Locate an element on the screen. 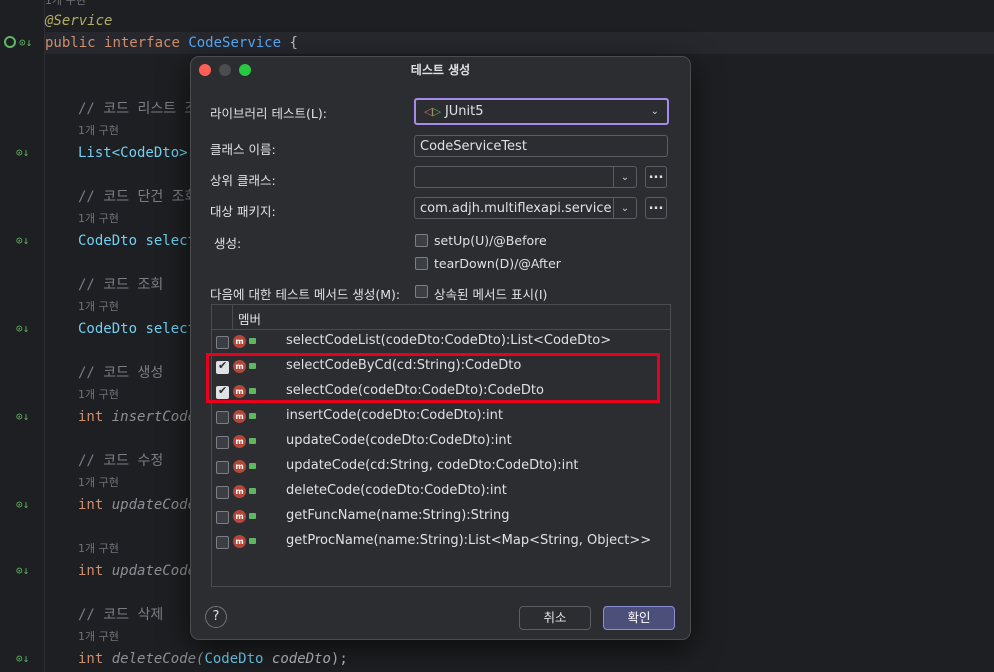  library-value: JUnit5 is located at coordinates (464, 111).